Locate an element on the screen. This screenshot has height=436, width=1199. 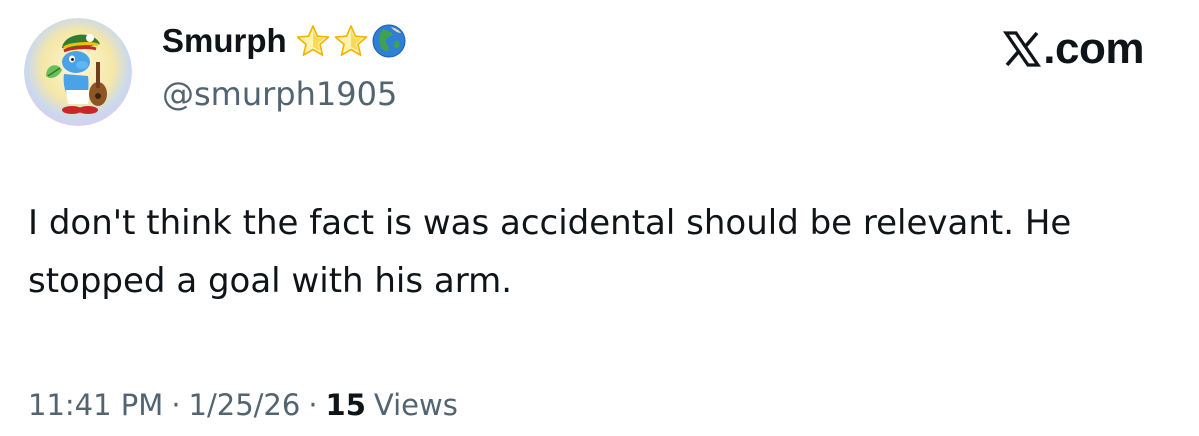
author-name-row: Smurph is located at coordinates (284, 41).